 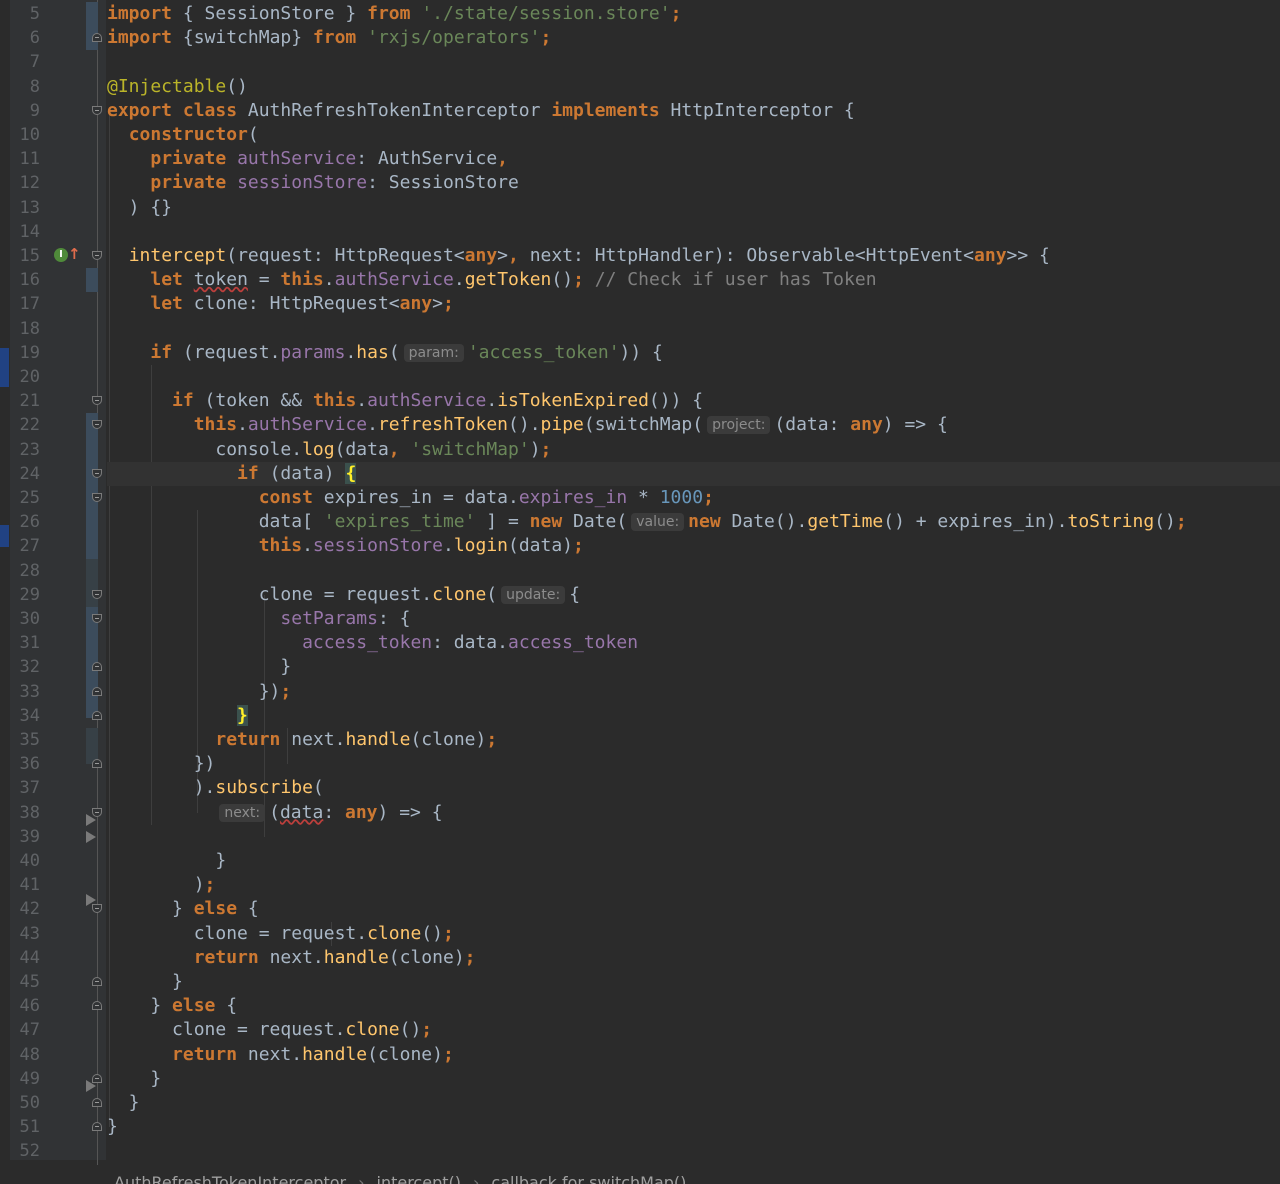 What do you see at coordinates (183, 135) in the screenshot?
I see `code-line: constructor(` at bounding box center [183, 135].